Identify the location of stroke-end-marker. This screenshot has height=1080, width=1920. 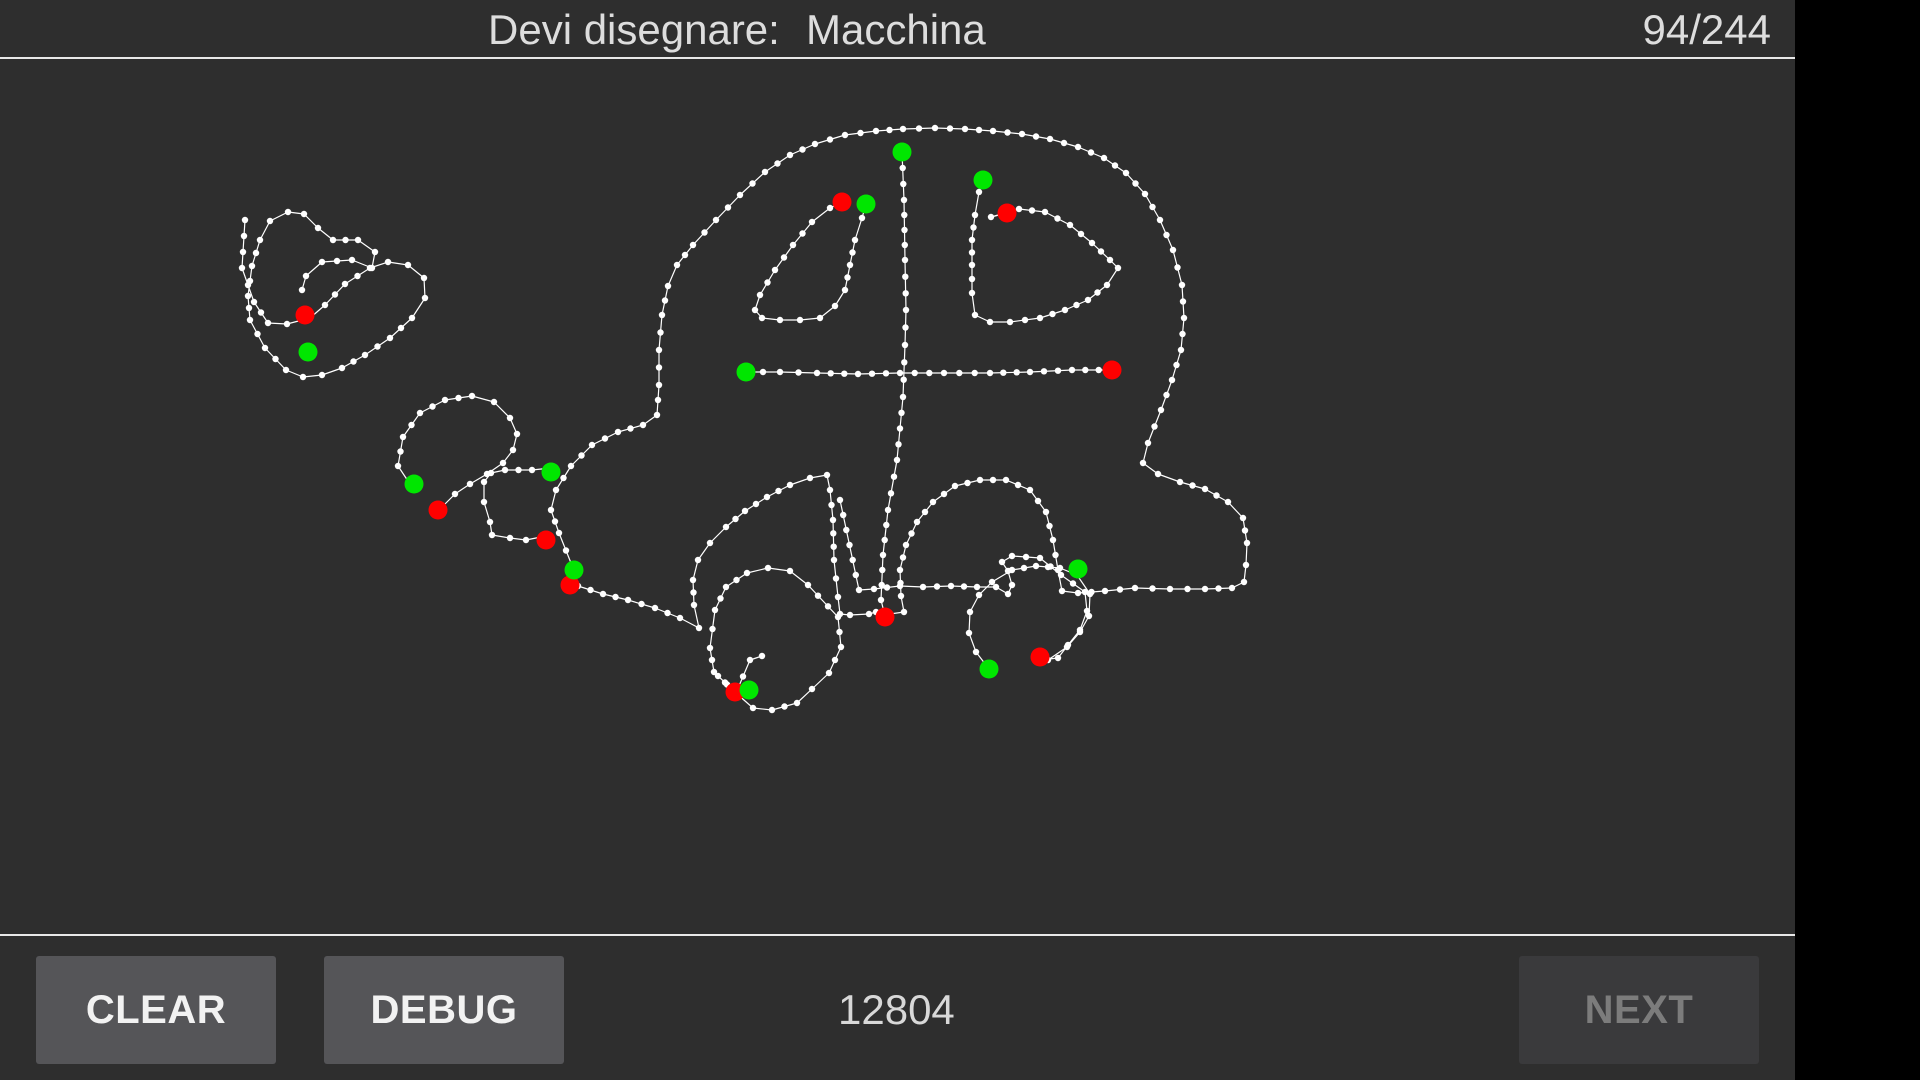
(885, 617).